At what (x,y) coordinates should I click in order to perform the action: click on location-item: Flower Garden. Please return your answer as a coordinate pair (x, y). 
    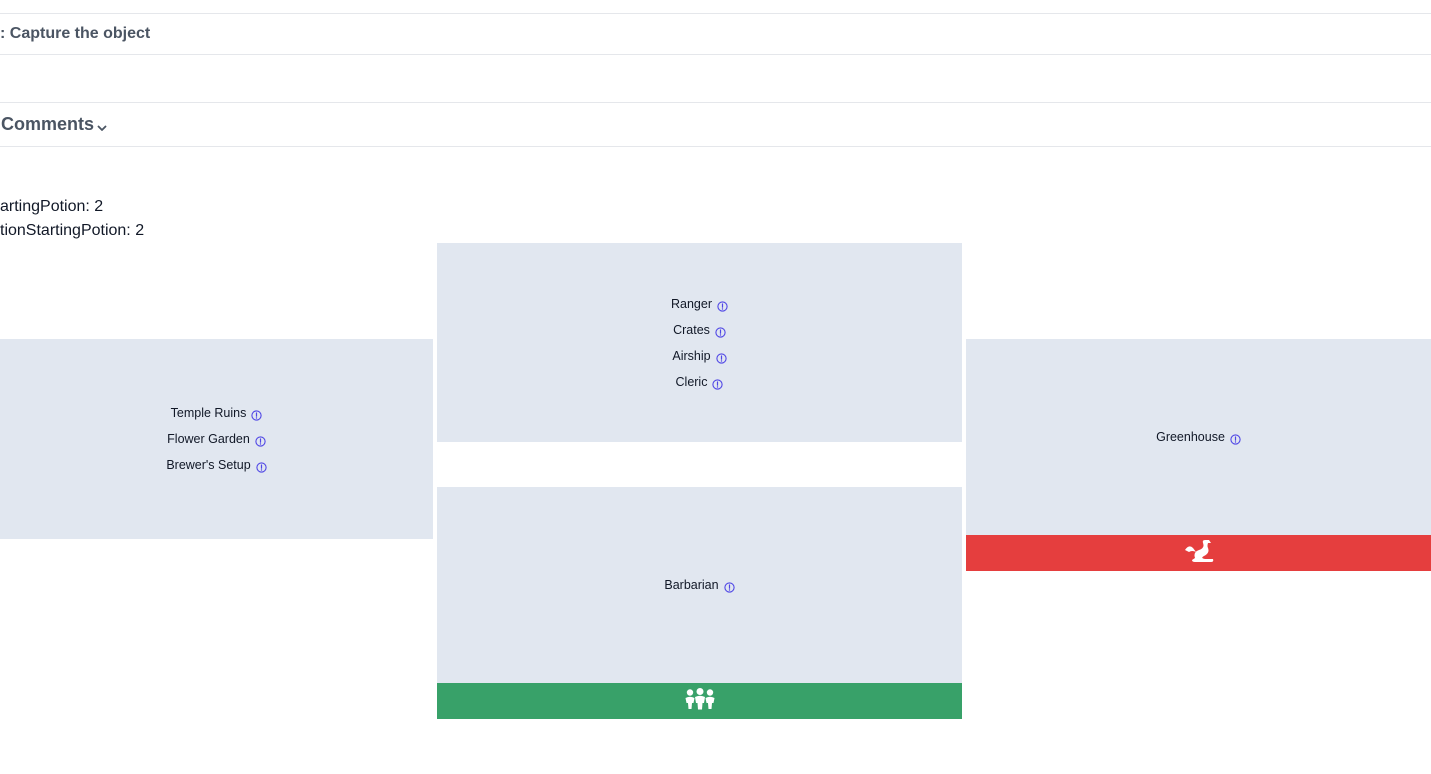
    Looking at the image, I should click on (216, 439).